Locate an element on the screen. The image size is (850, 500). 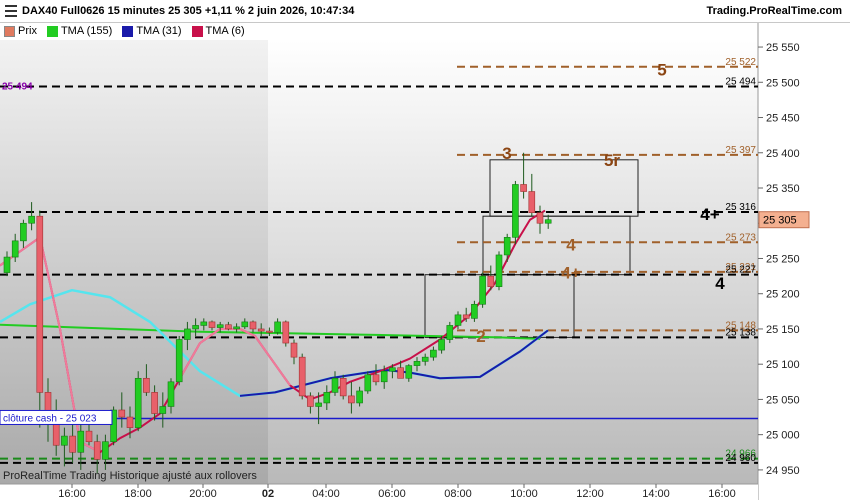
legend-item-tma31: TMA (31) is located at coordinates (152, 31).